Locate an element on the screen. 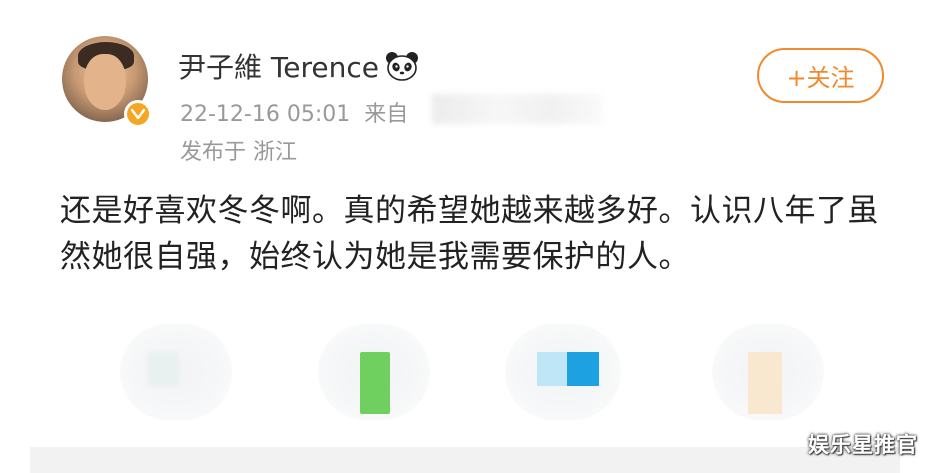 The width and height of the screenshot is (930, 473). verified-badge-icon is located at coordinates (138, 114).